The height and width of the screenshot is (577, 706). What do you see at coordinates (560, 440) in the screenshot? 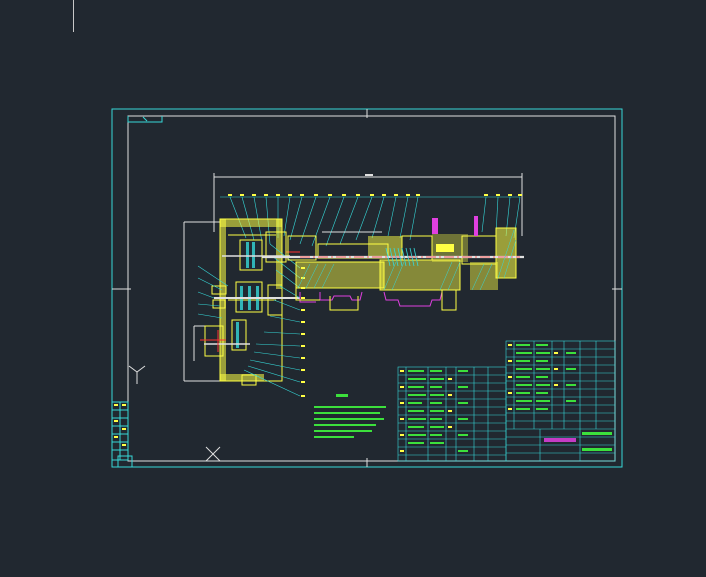
I see `title-block-drawing-name` at bounding box center [560, 440].